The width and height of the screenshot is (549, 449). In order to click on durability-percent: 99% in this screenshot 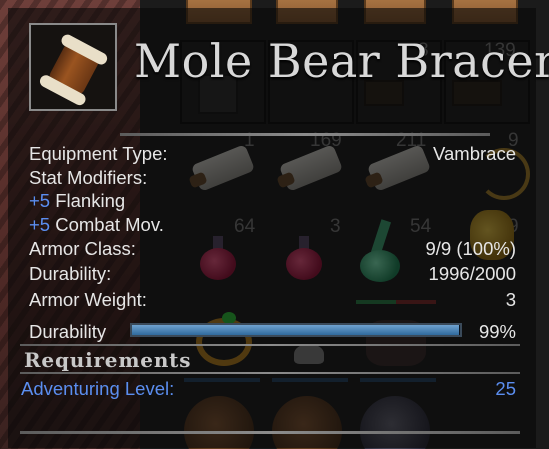, I will do `click(497, 331)`.